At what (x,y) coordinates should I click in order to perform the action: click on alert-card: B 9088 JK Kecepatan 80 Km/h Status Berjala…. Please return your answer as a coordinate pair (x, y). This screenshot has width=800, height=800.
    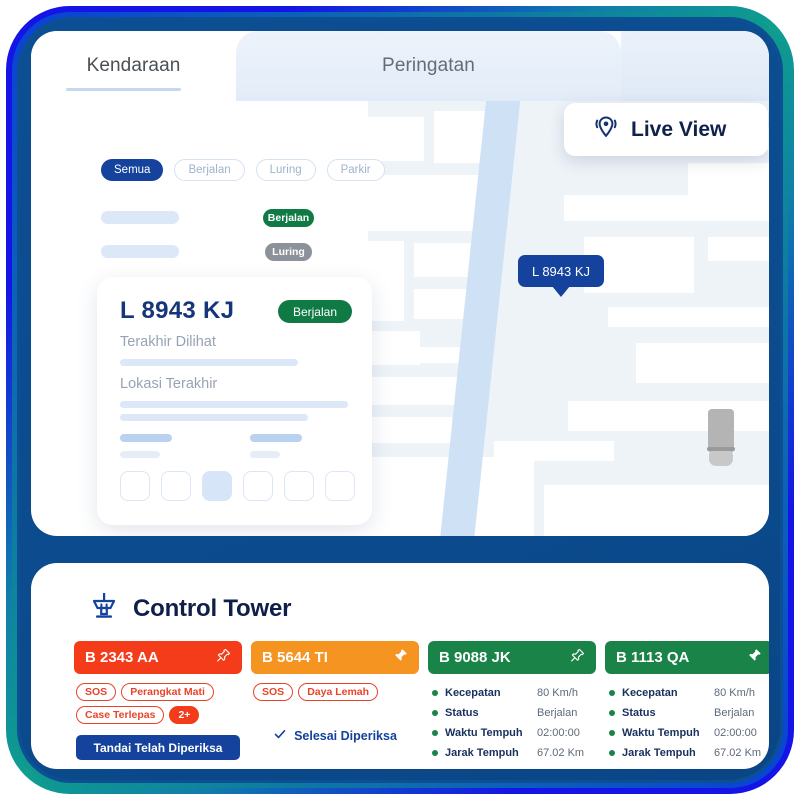
    Looking at the image, I should click on (512, 702).